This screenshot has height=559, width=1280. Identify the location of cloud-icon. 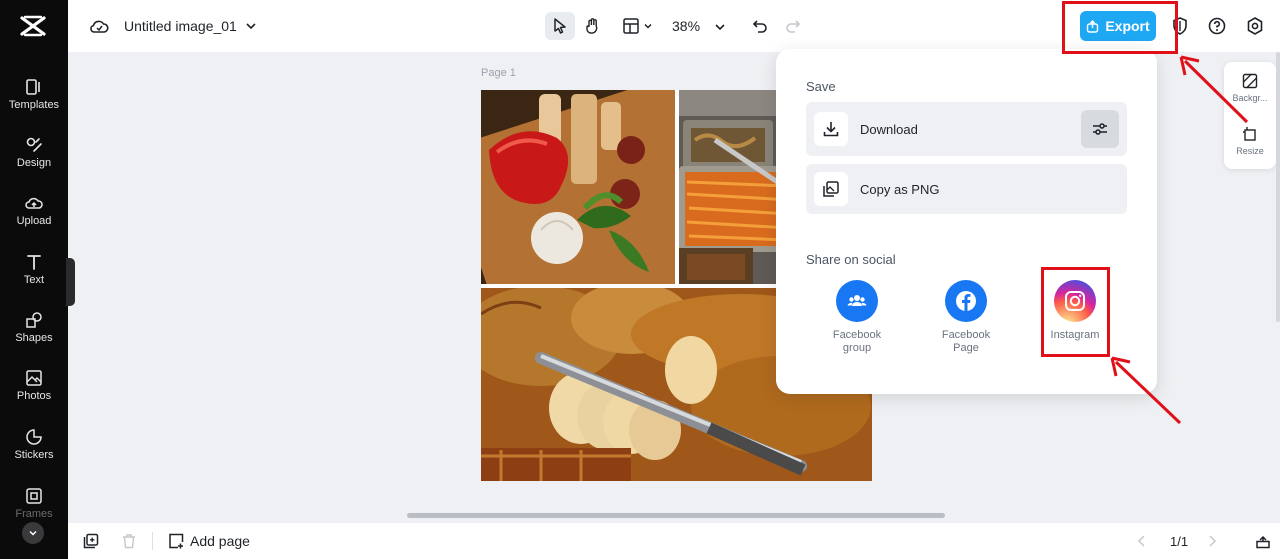
(99, 26).